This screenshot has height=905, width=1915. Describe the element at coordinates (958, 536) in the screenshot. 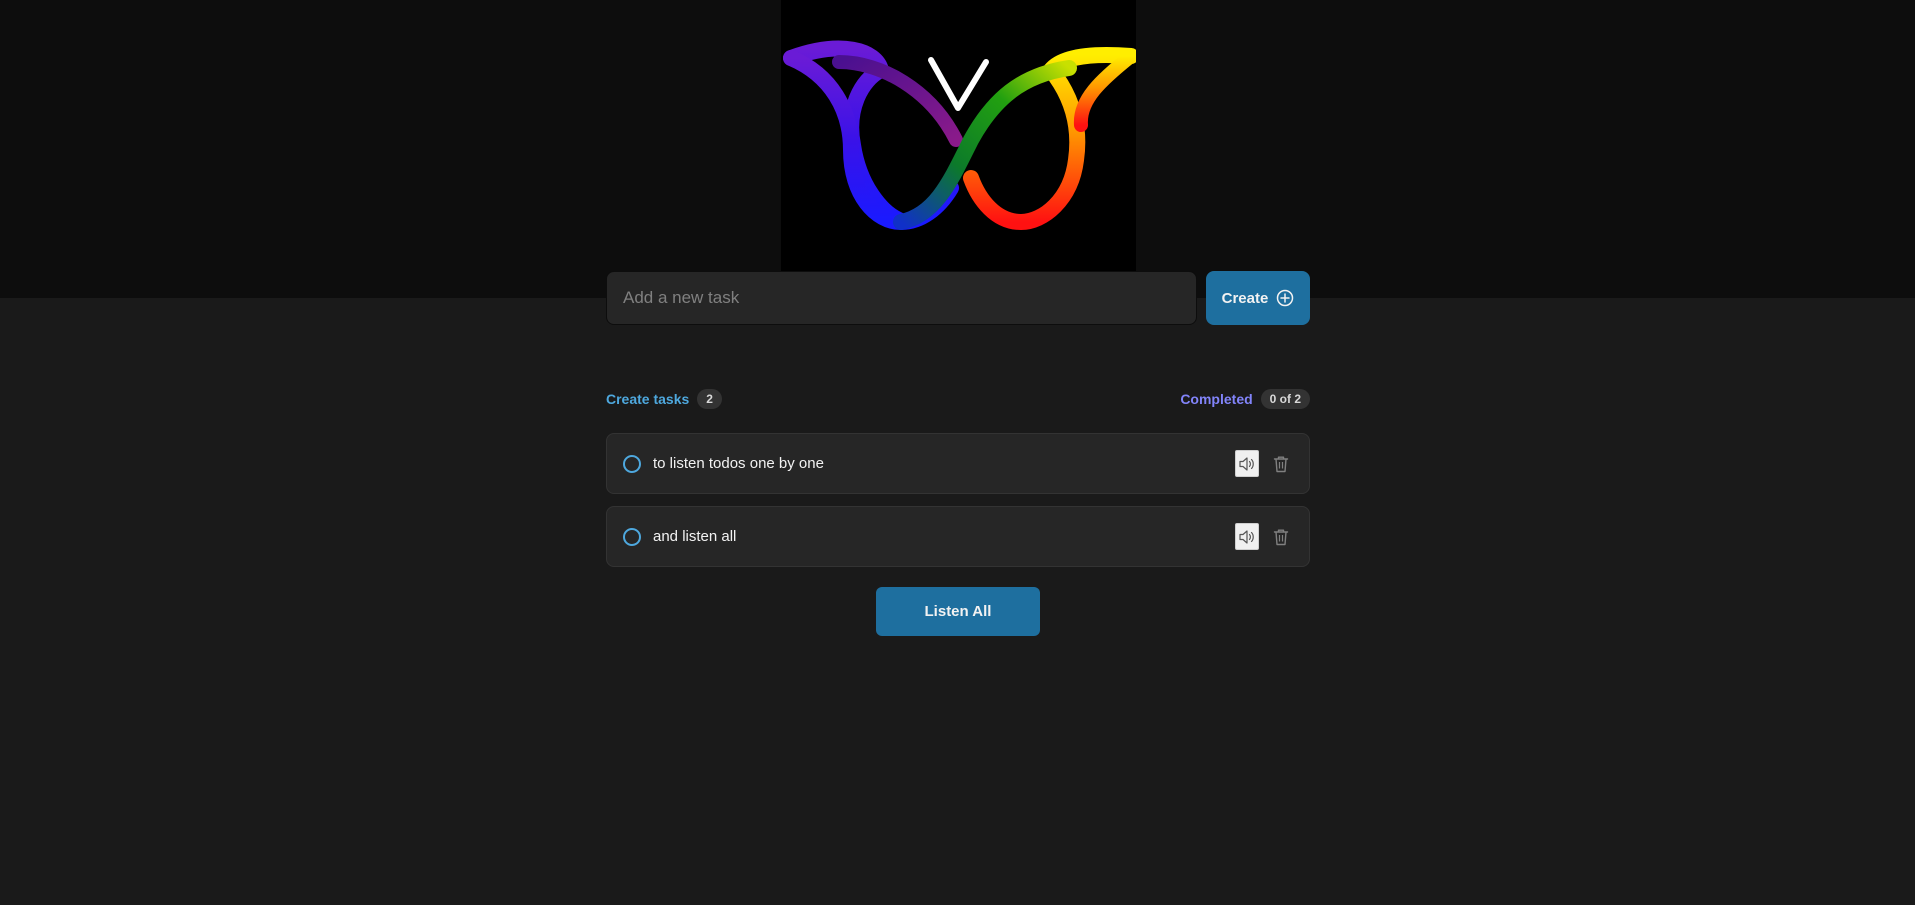

I see `task-item: and listen all` at that location.